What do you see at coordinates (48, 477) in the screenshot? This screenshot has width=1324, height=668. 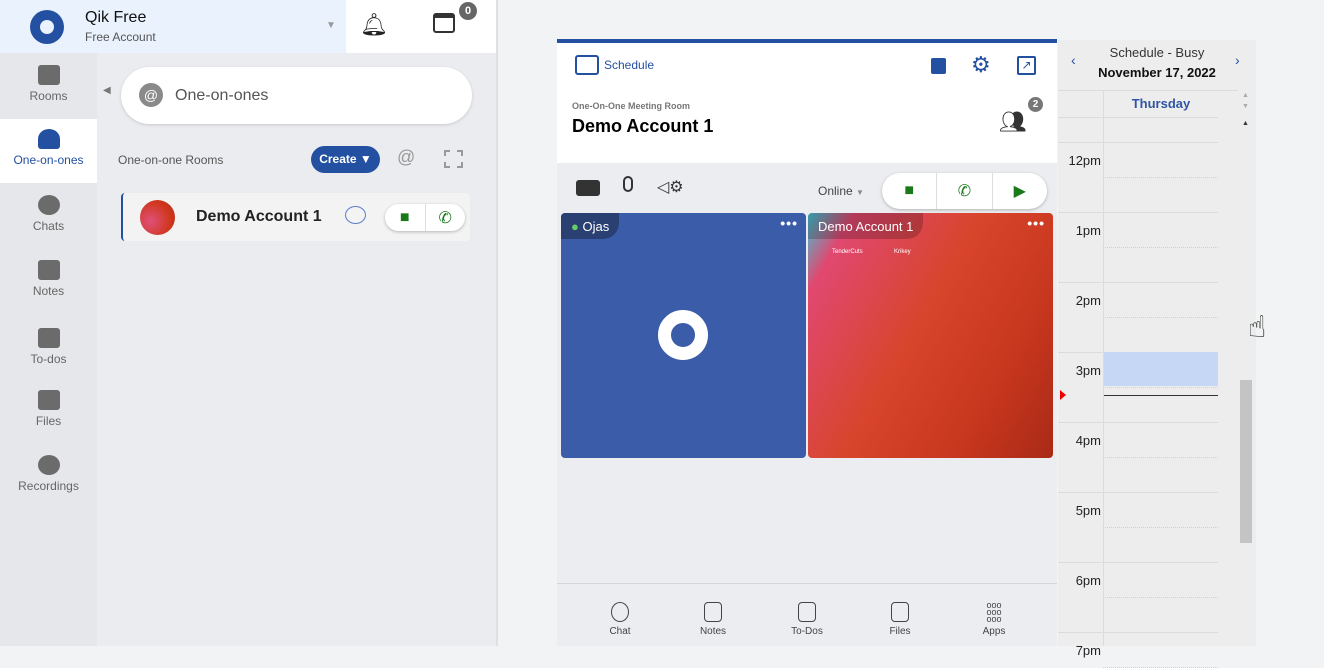 I see `sidebar-item-recordings: Recordings` at bounding box center [48, 477].